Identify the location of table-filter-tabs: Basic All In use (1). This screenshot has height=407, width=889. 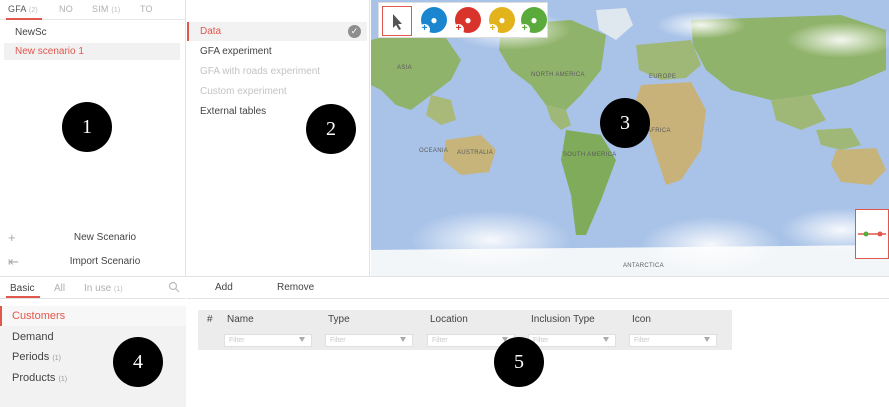
(93, 288).